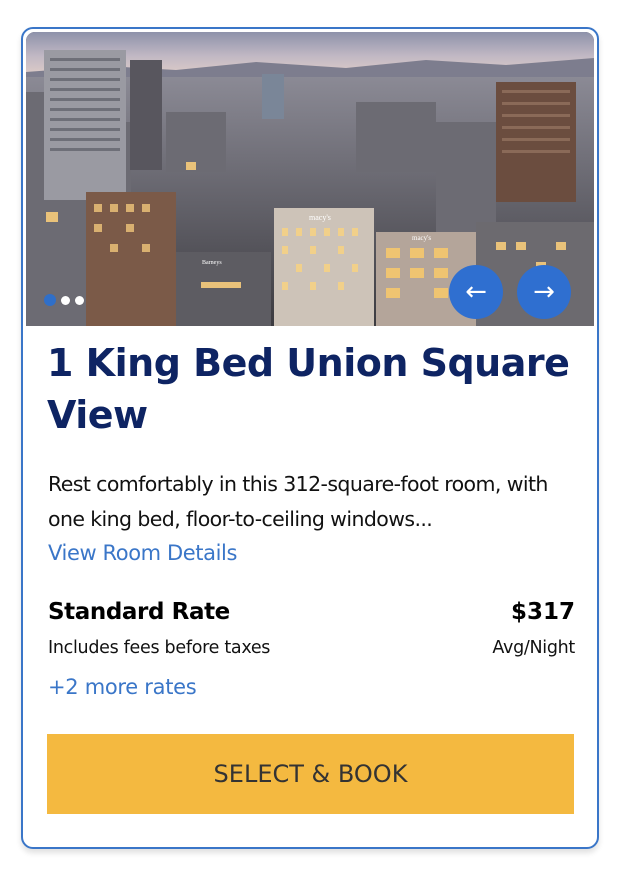  Describe the element at coordinates (310, 774) in the screenshot. I see `select-and-book-button: SELECT & BOOK` at that location.